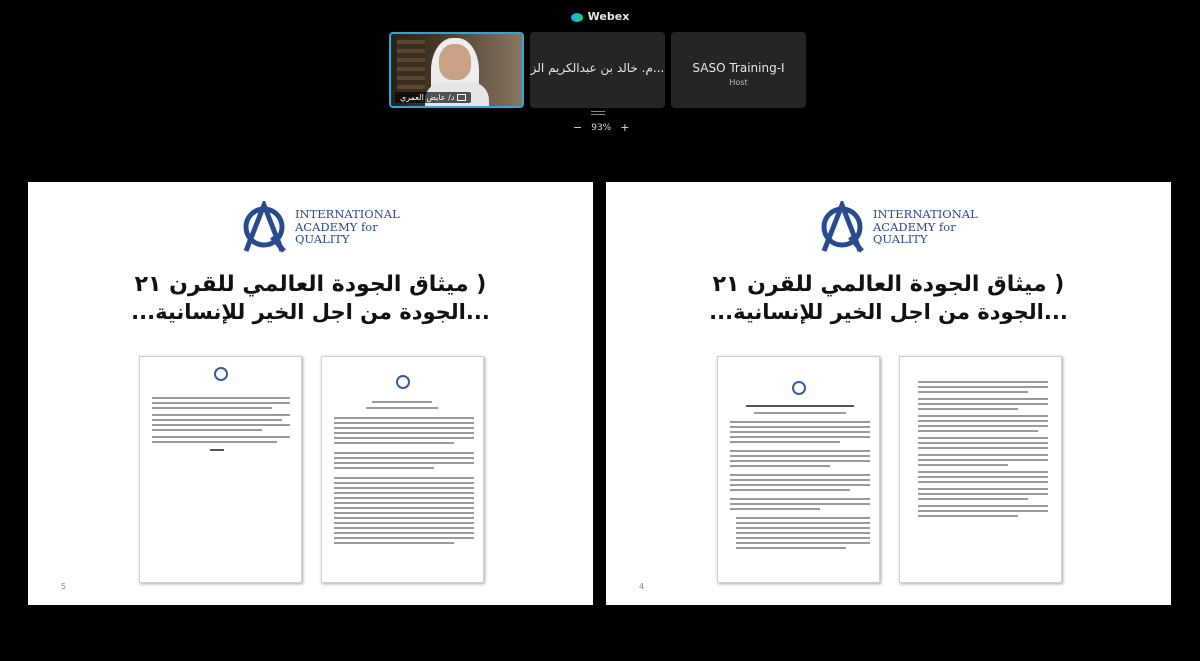 The image size is (1200, 661). I want to click on person-face-image, so click(455, 62).